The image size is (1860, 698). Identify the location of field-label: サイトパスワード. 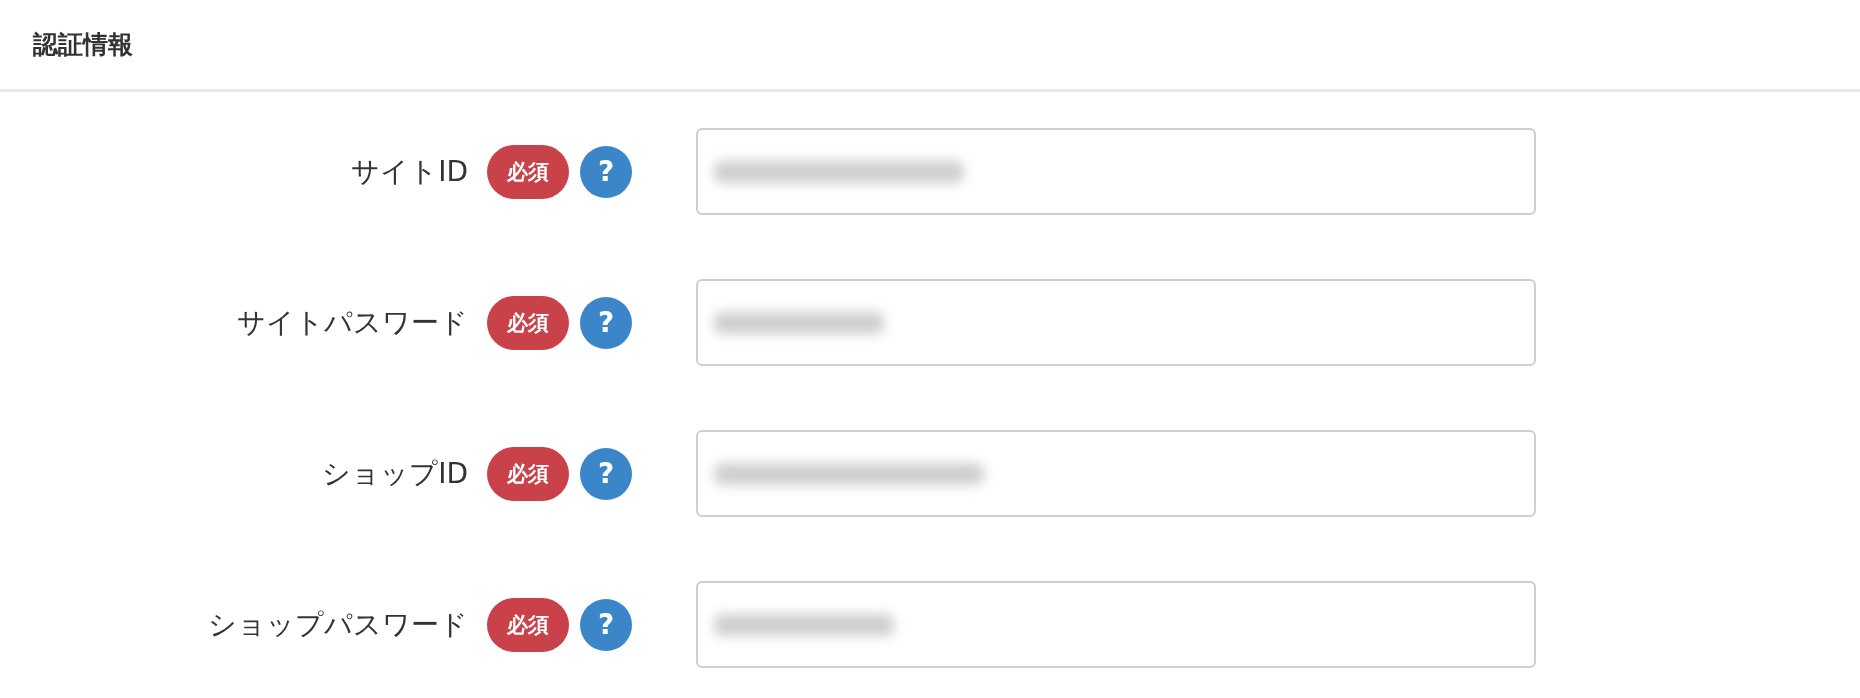
(352, 322).